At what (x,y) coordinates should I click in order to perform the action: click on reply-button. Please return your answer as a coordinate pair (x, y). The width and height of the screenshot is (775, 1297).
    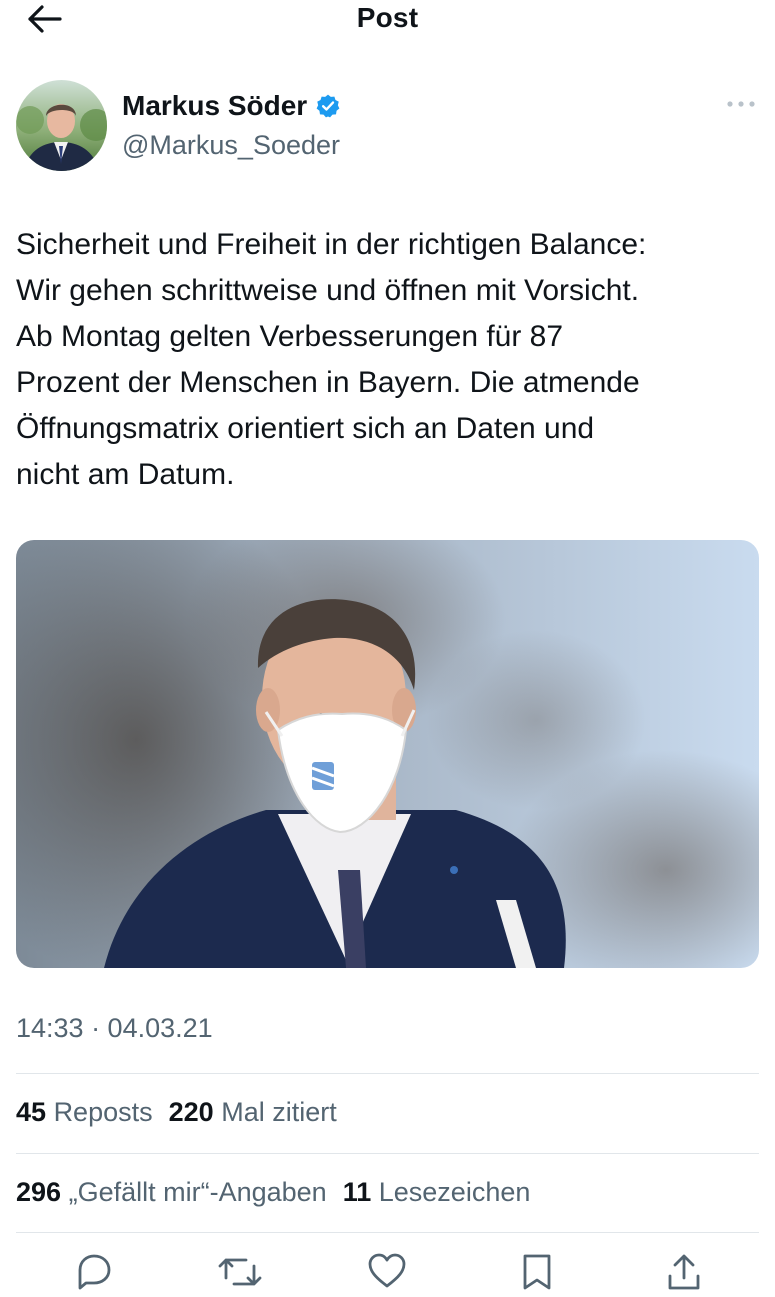
    Looking at the image, I should click on (94, 1272).